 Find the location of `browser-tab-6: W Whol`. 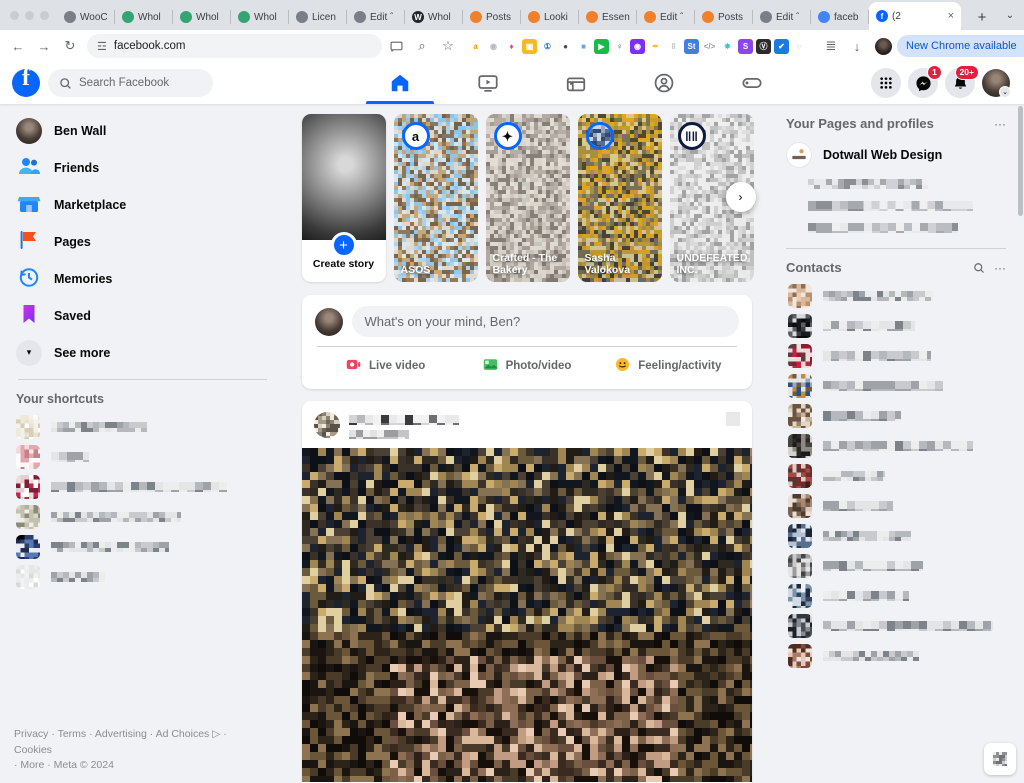

browser-tab-6: W Whol is located at coordinates (434, 17).